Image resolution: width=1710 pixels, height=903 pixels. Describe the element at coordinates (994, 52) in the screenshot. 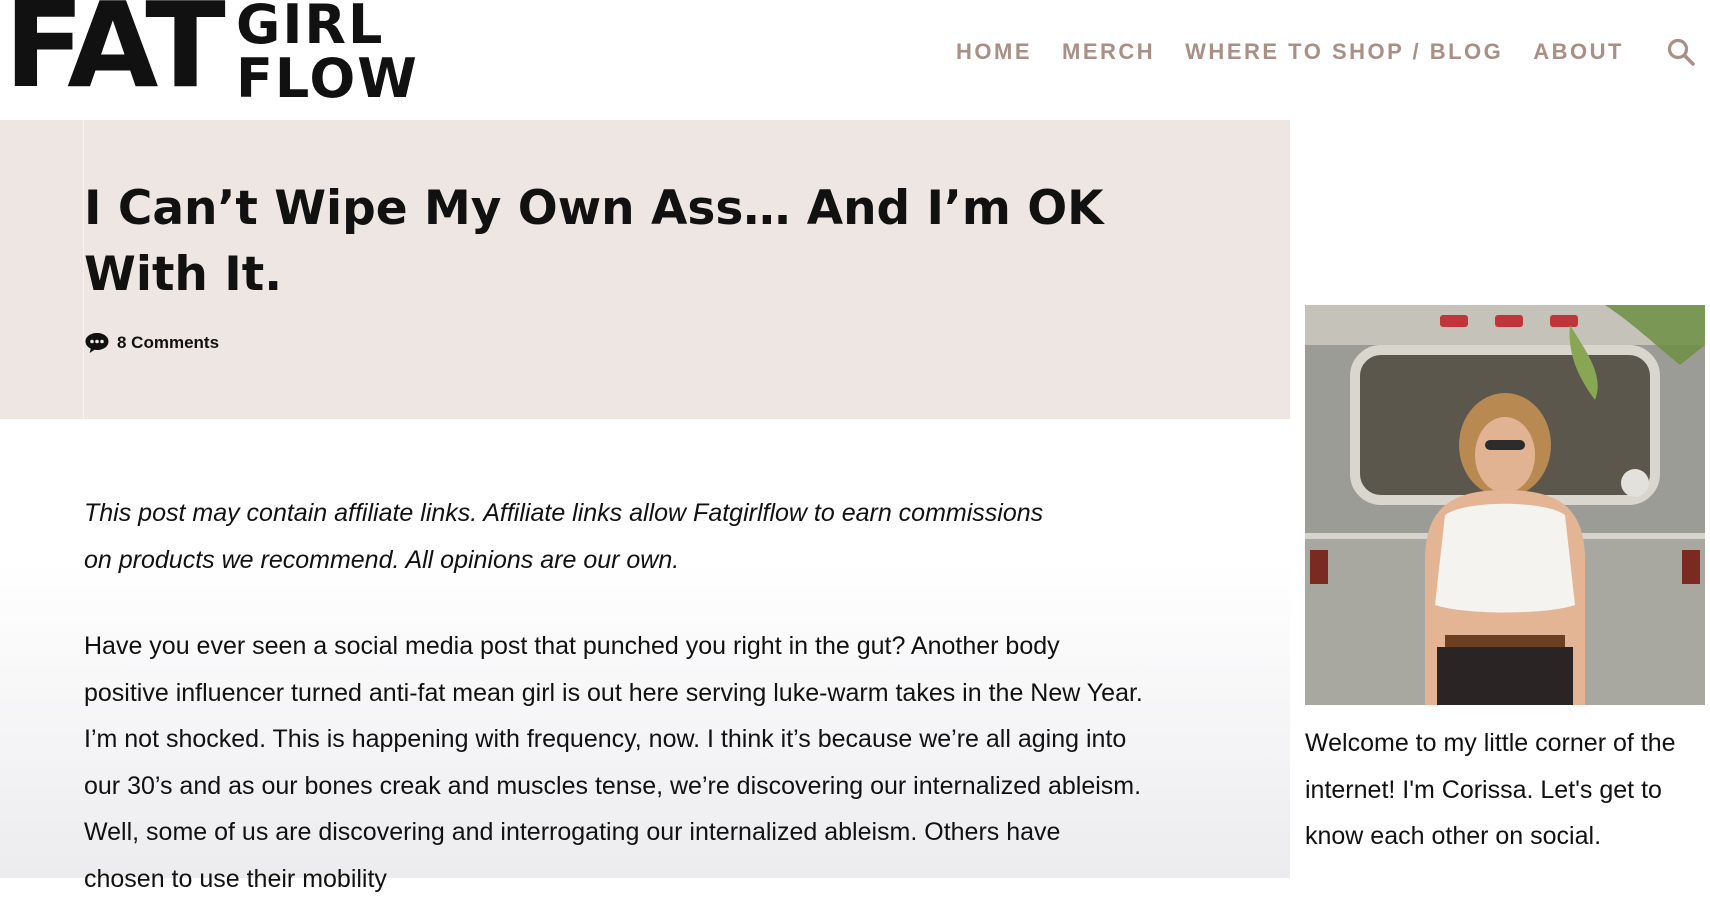

I see `nav-home: HOME` at that location.